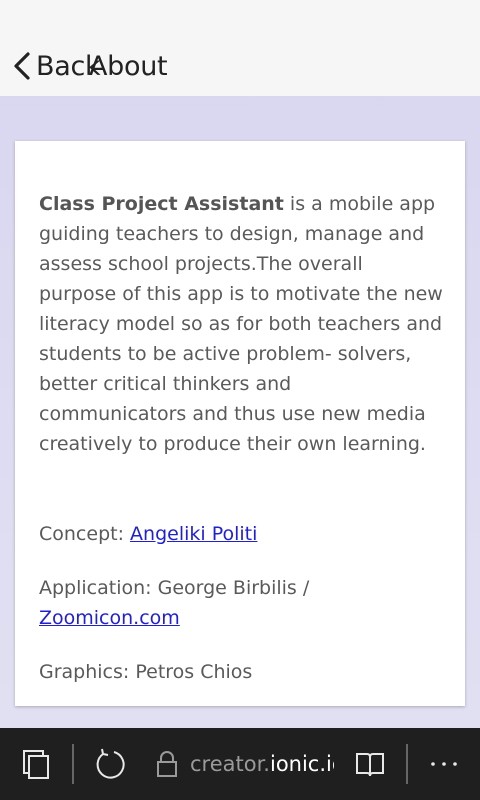 The height and width of the screenshot is (800, 480). I want to click on application-label: Application: George Birbilis /, so click(174, 588).